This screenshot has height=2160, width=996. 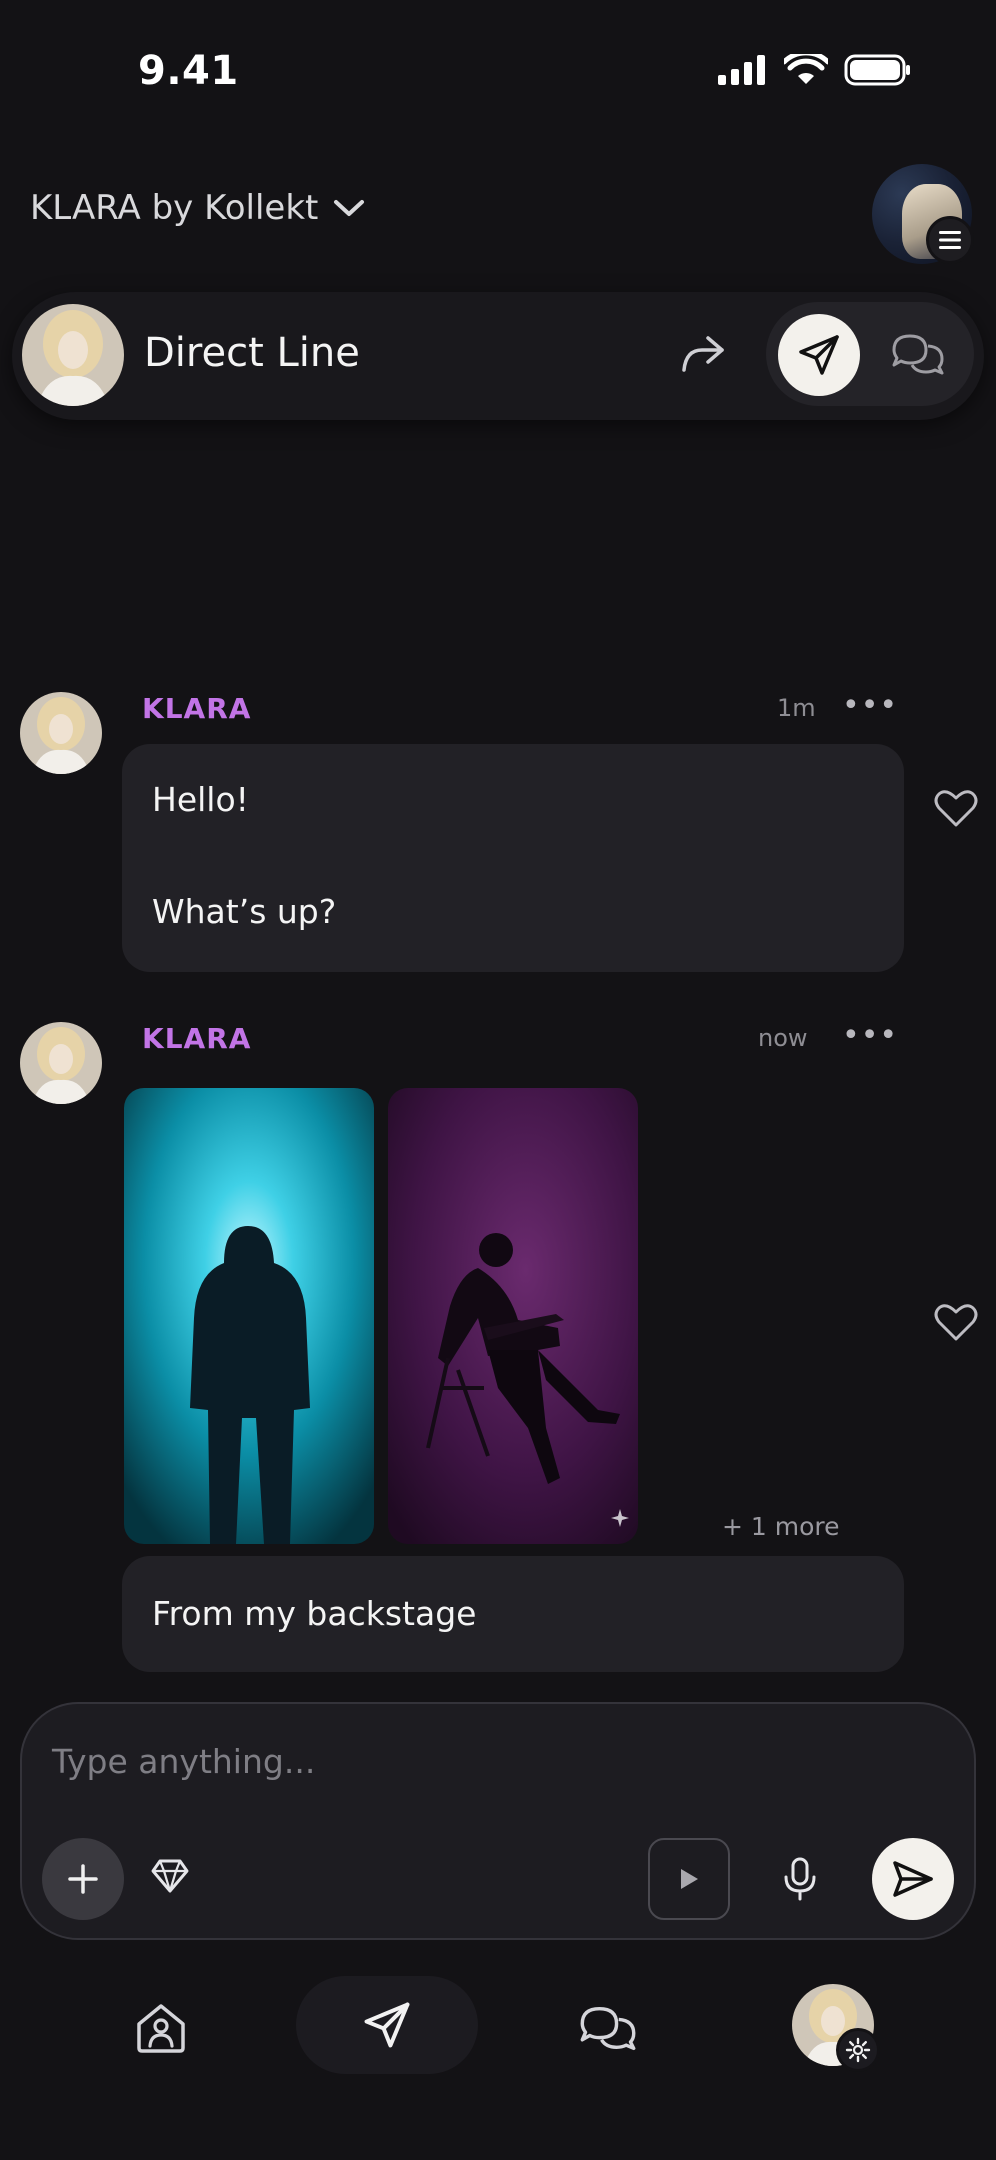 I want to click on wifi-icon, so click(x=806, y=69).